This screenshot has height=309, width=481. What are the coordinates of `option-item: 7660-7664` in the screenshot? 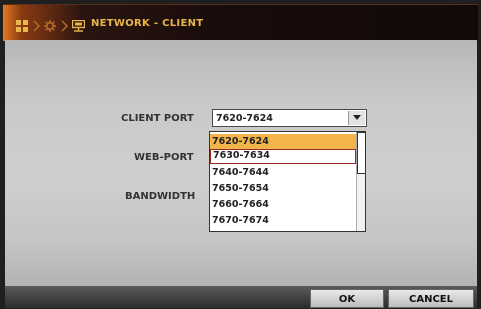 It's located at (283, 204).